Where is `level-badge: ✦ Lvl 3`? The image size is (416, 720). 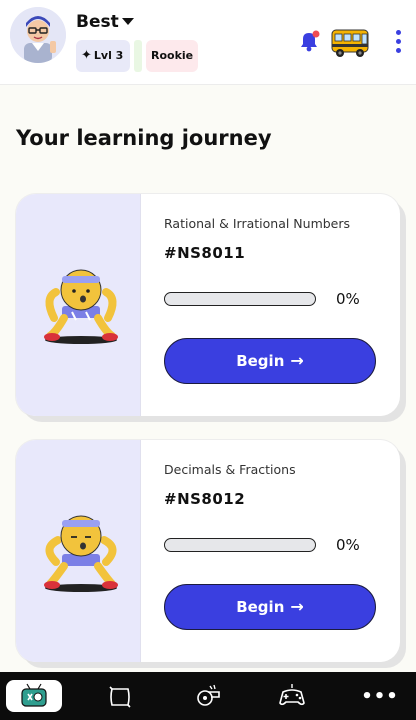
level-badge: ✦ Lvl 3 is located at coordinates (103, 56).